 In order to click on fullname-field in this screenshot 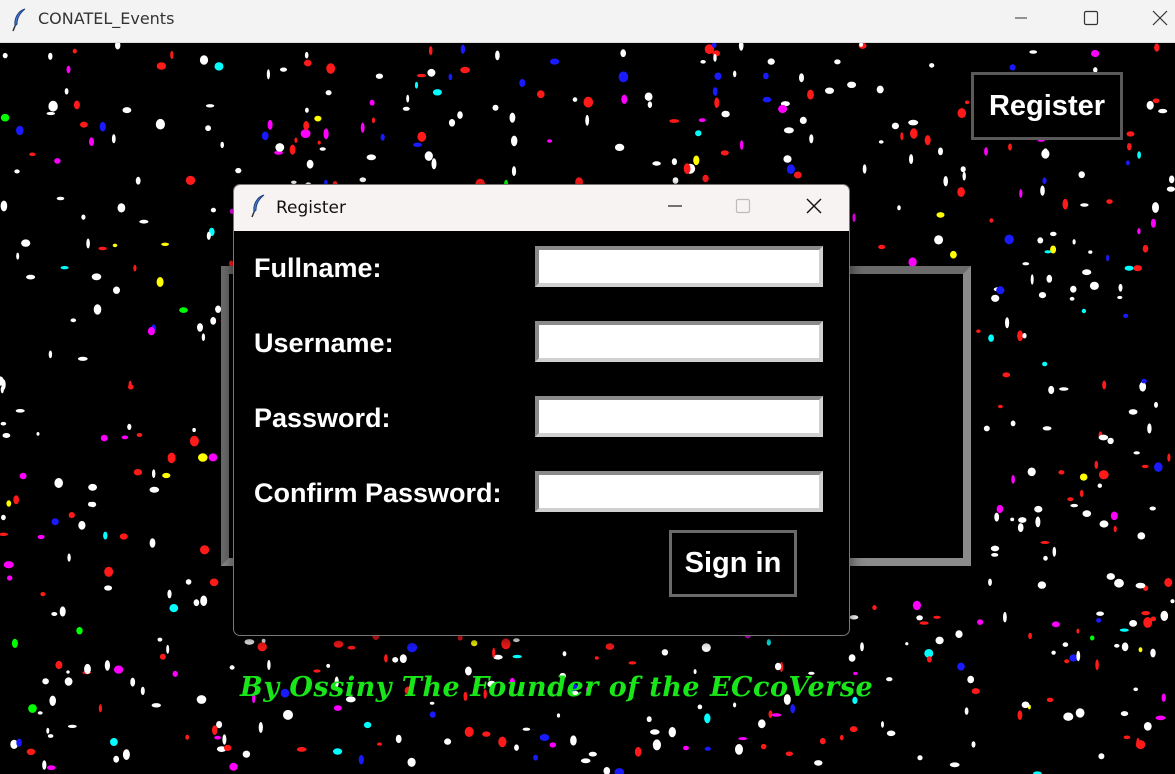, I will do `click(679, 266)`.